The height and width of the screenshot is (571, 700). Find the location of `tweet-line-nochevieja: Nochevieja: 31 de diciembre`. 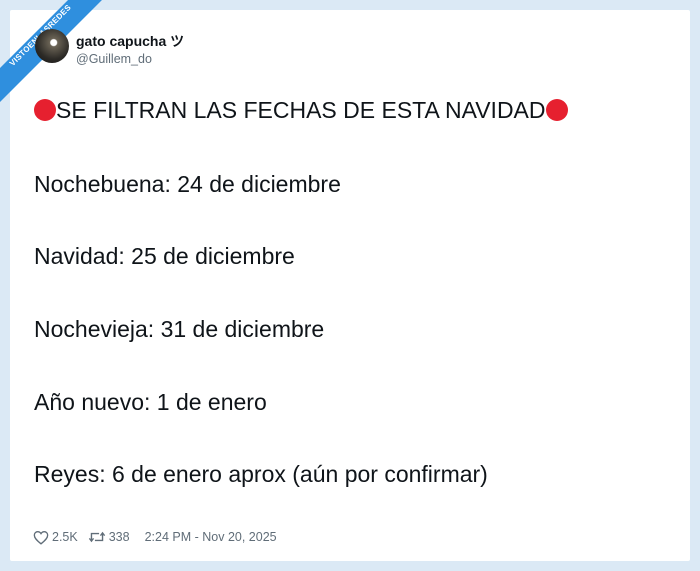

tweet-line-nochevieja: Nochevieja: 31 de diciembre is located at coordinates (179, 329).